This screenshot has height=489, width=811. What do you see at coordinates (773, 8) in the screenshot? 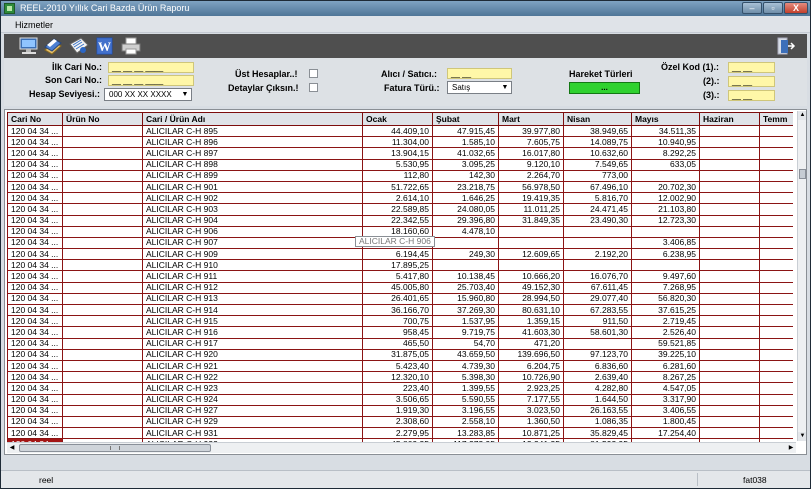
I see `maximize-button: ▫` at bounding box center [773, 8].